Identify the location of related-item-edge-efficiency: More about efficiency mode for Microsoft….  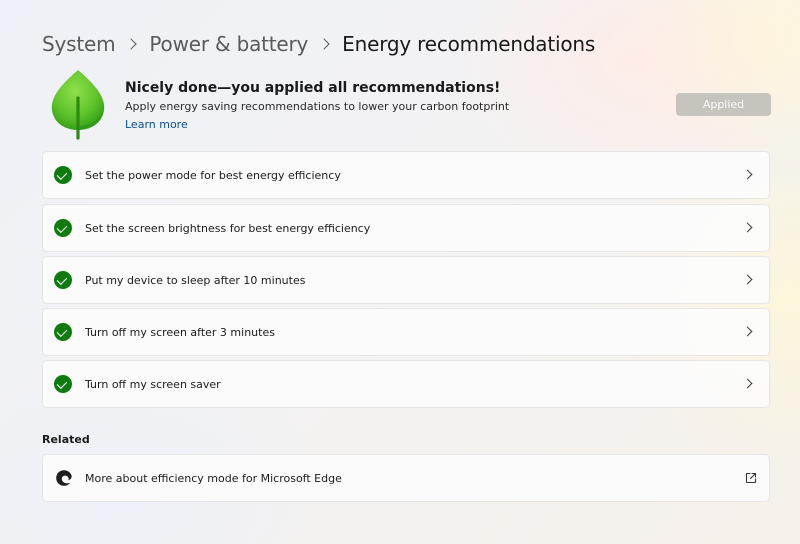
(406, 478).